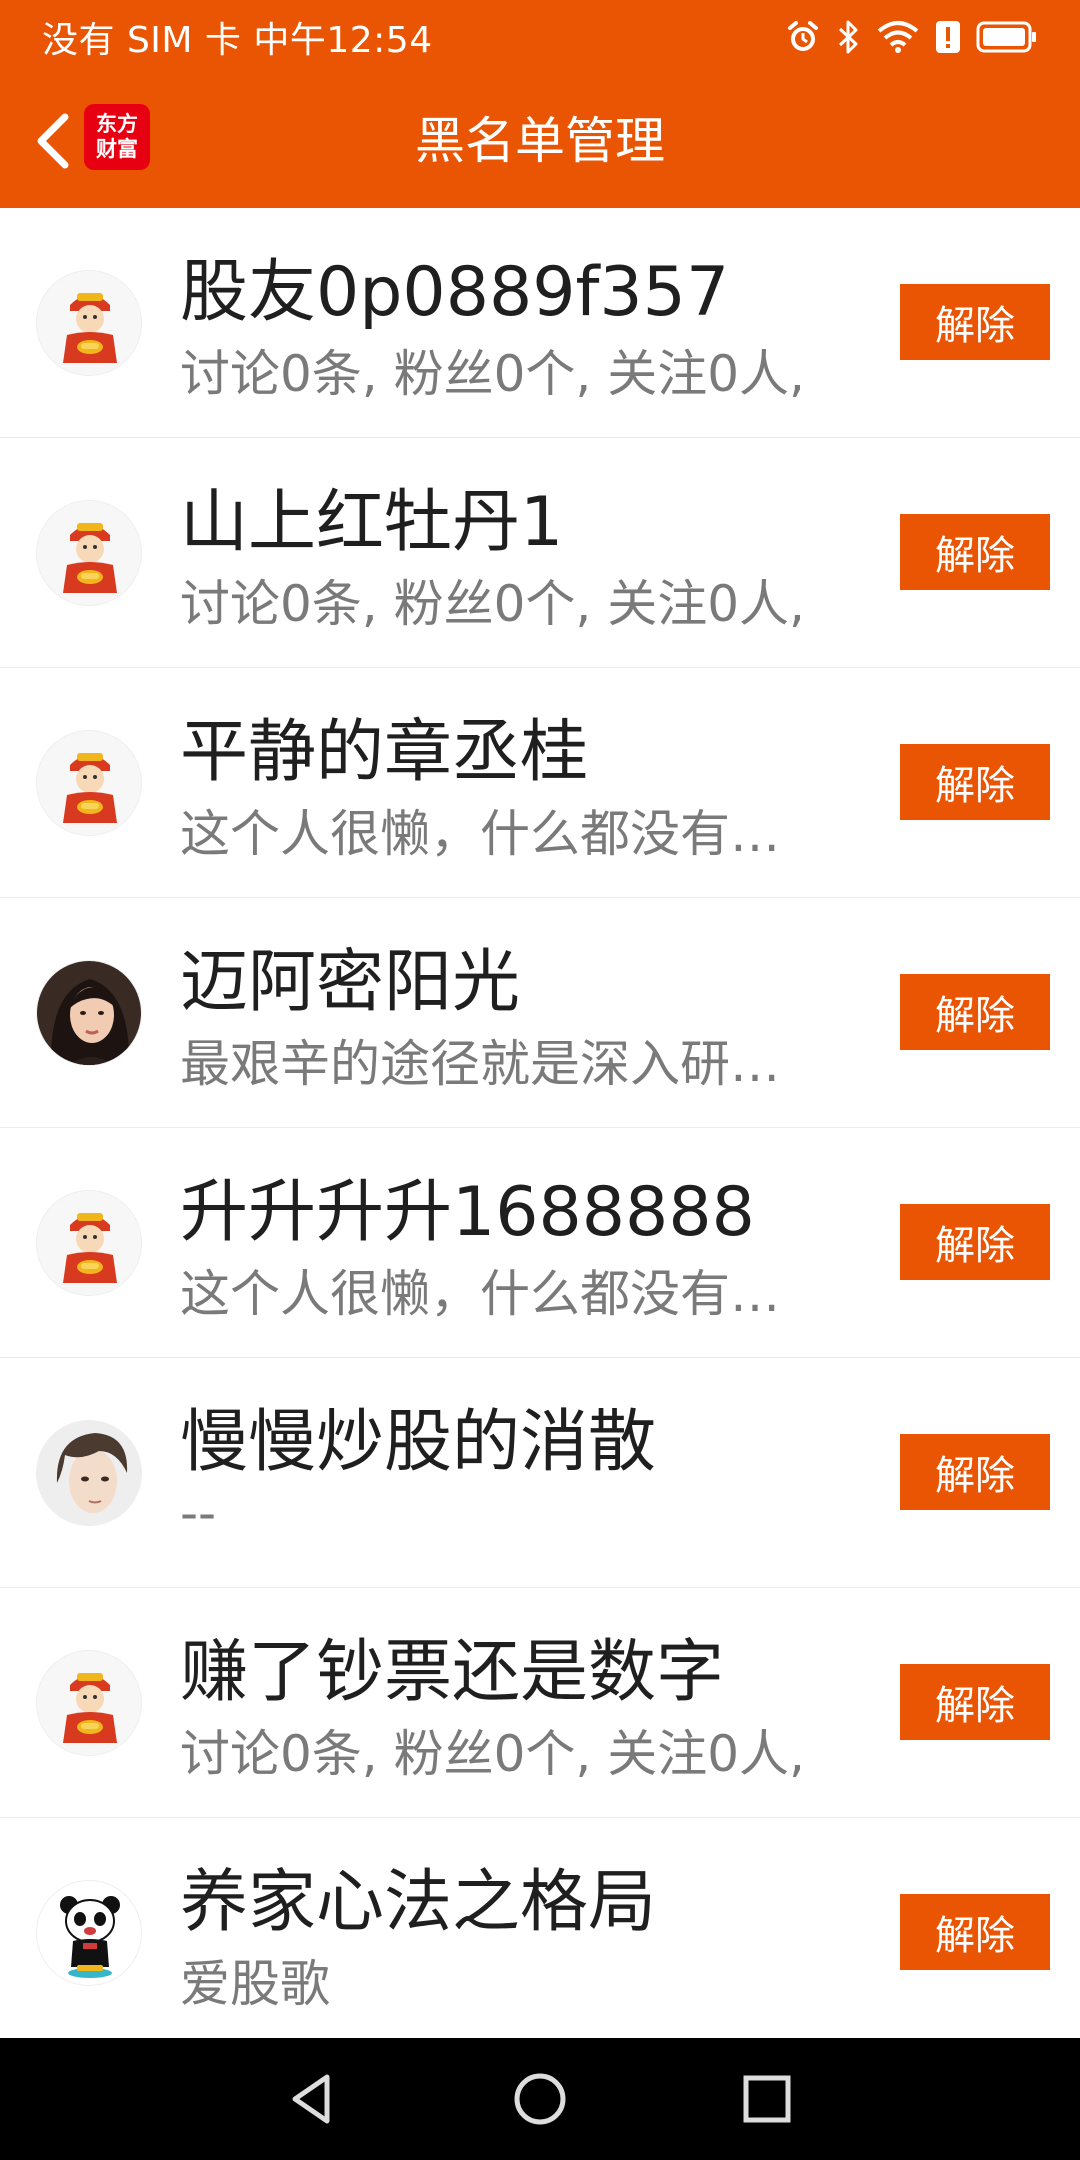 The width and height of the screenshot is (1080, 2160). Describe the element at coordinates (255, 1984) in the screenshot. I see `user-description: 爱股歌` at that location.